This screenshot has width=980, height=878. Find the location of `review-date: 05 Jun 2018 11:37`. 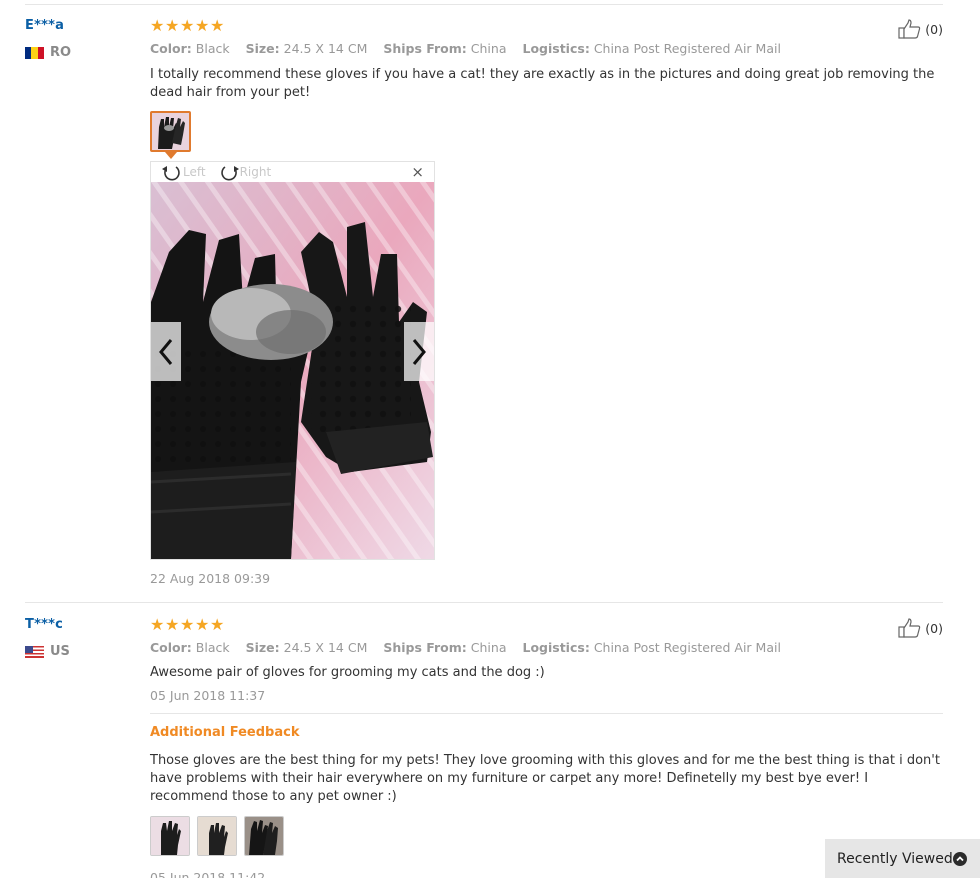

review-date: 05 Jun 2018 11:37 is located at coordinates (208, 695).